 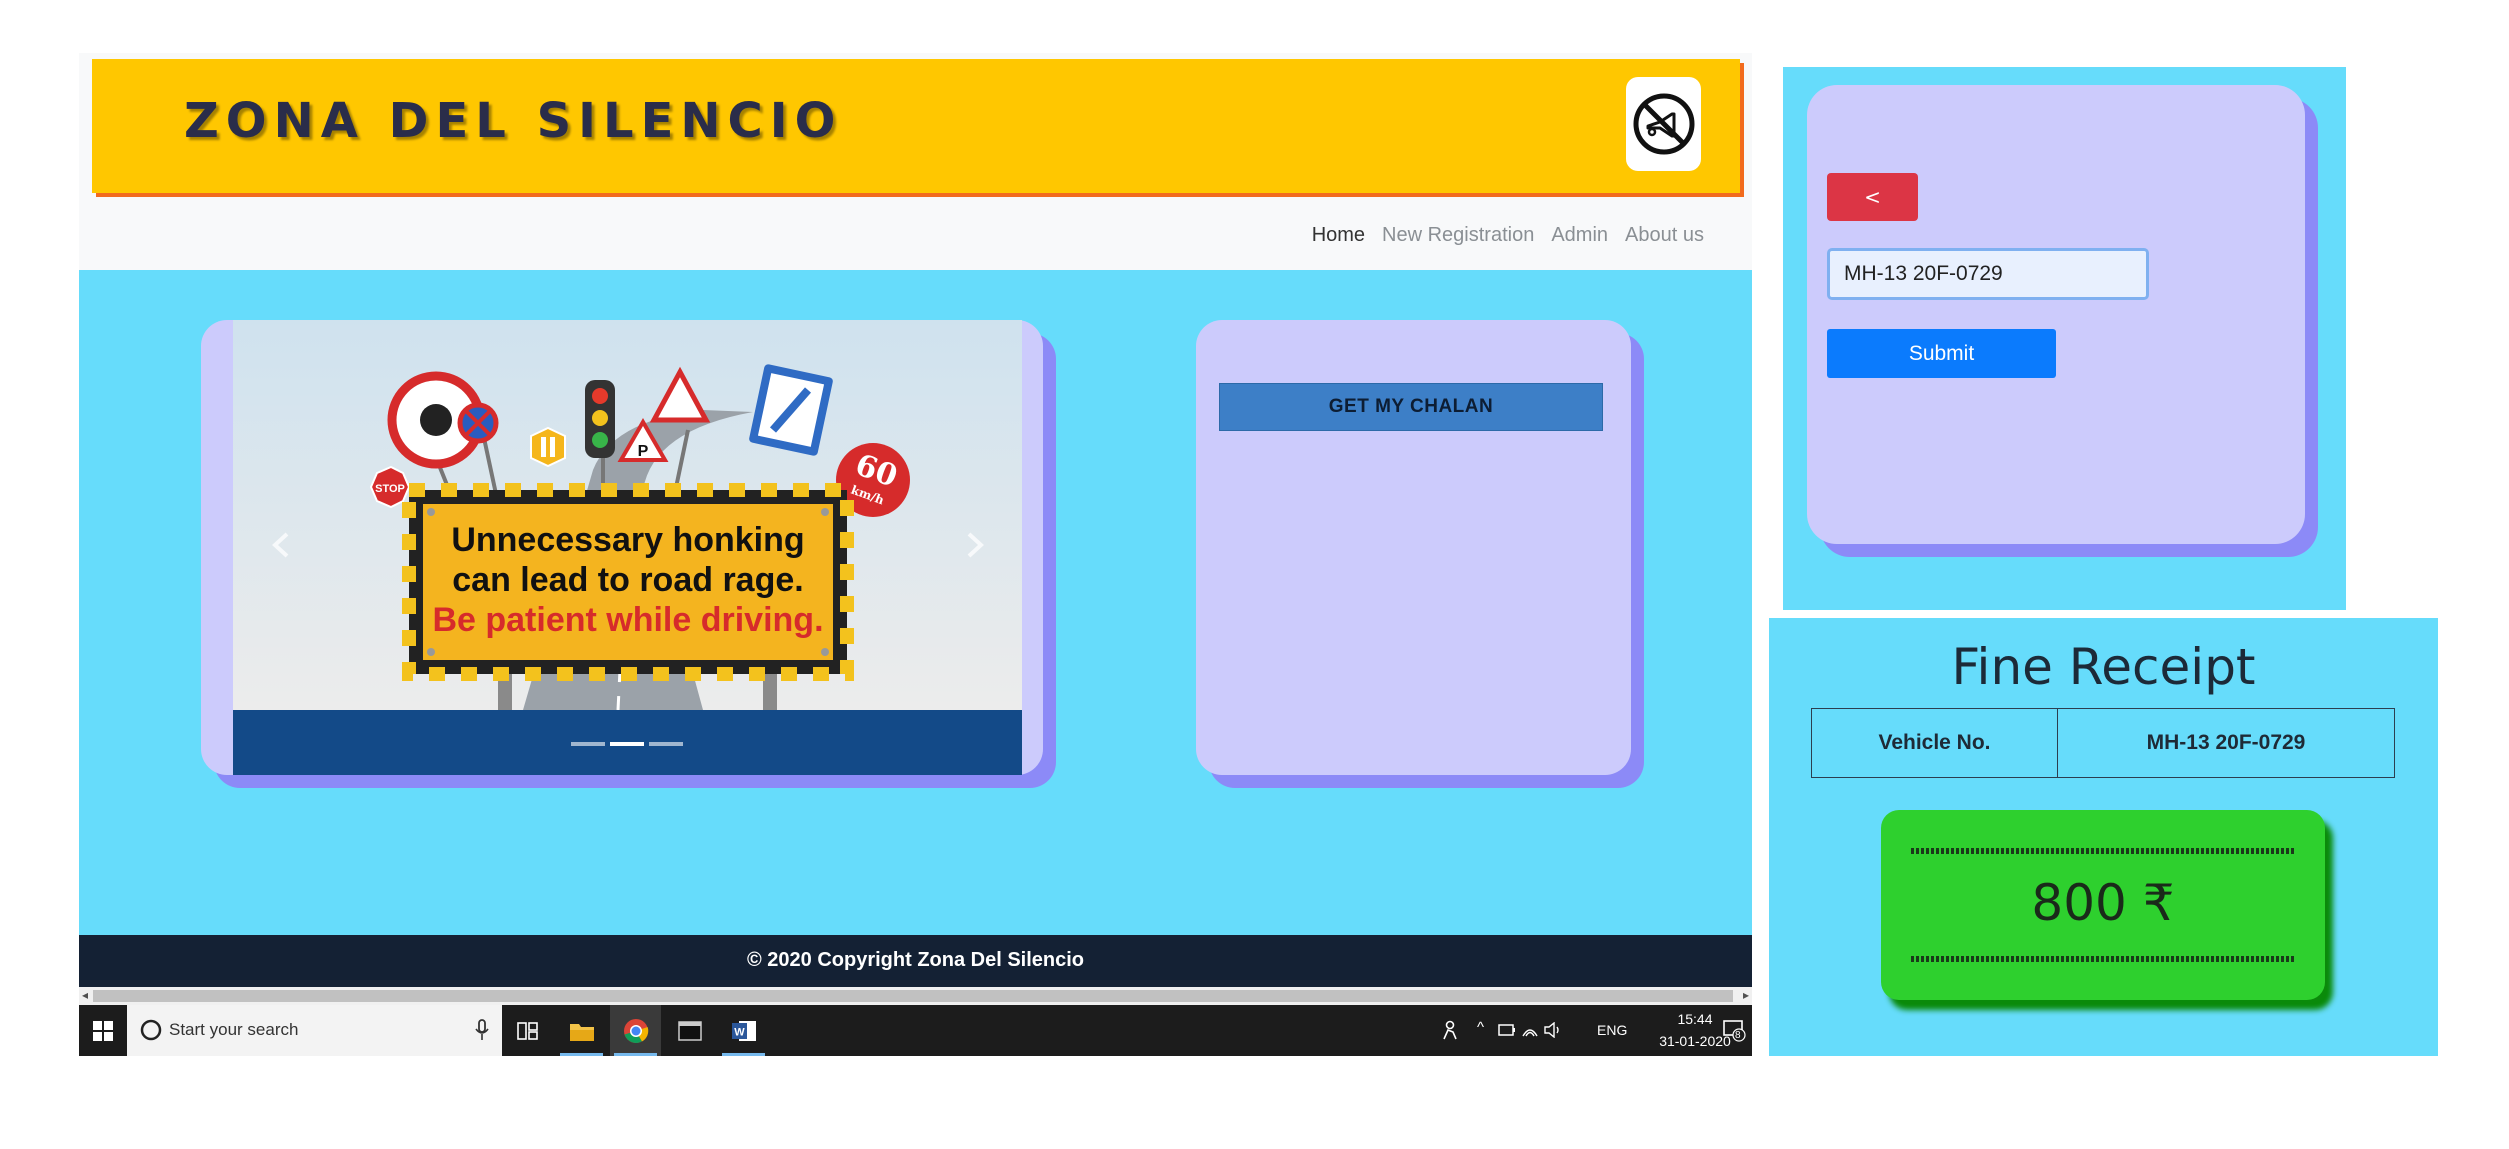 I want to click on chalan-card: GET MY CHALAN, so click(x=1413, y=547).